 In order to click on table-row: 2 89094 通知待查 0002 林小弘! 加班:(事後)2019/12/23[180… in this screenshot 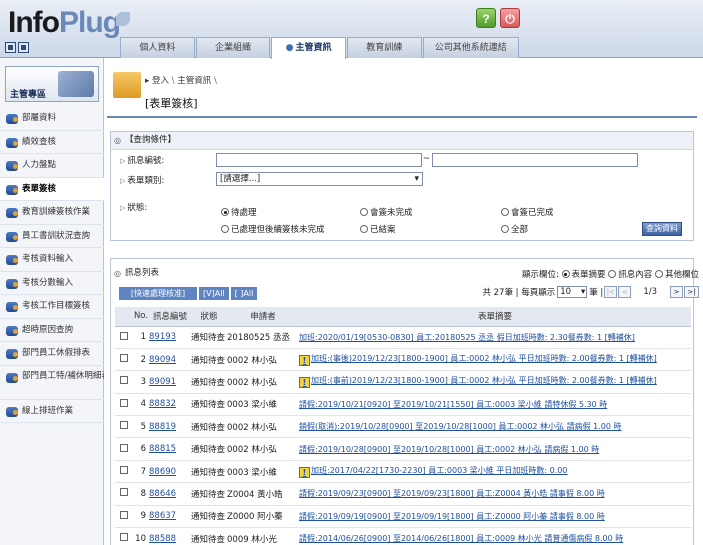, I will do `click(403, 360)`.